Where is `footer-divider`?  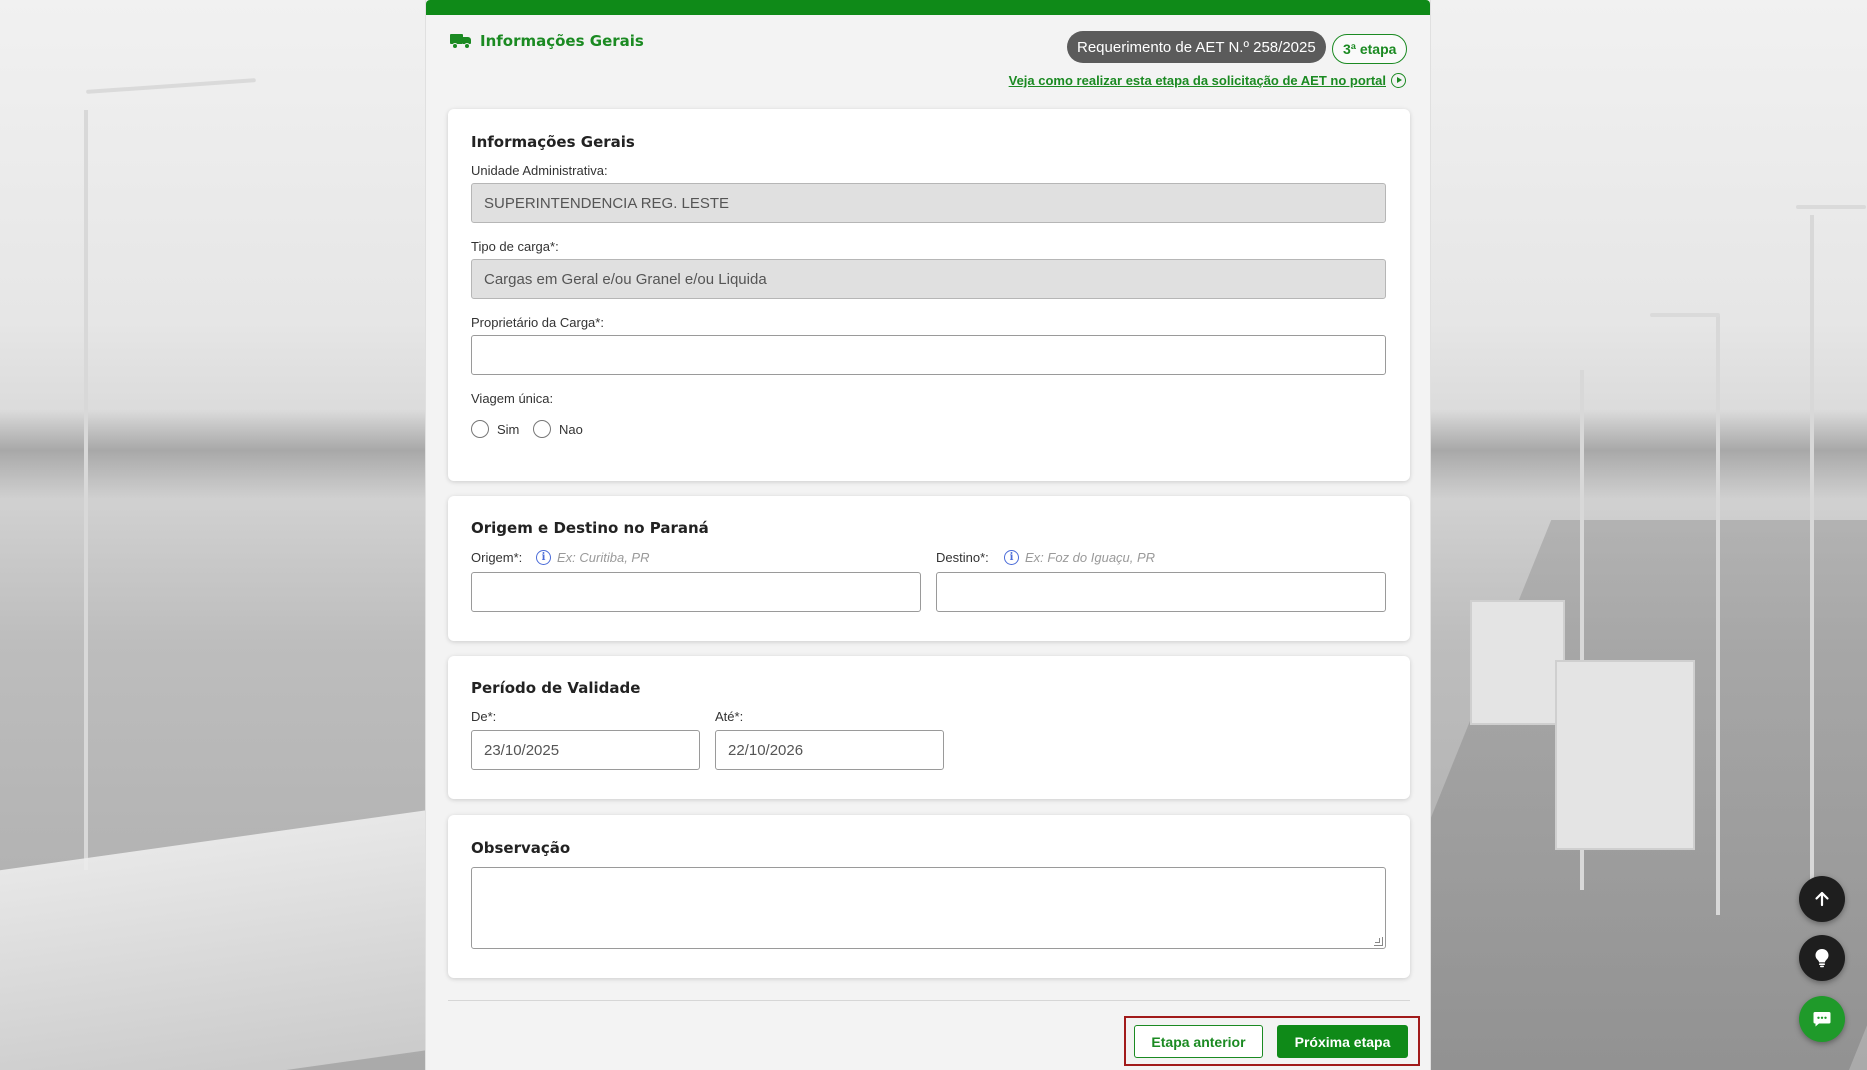
footer-divider is located at coordinates (929, 1000).